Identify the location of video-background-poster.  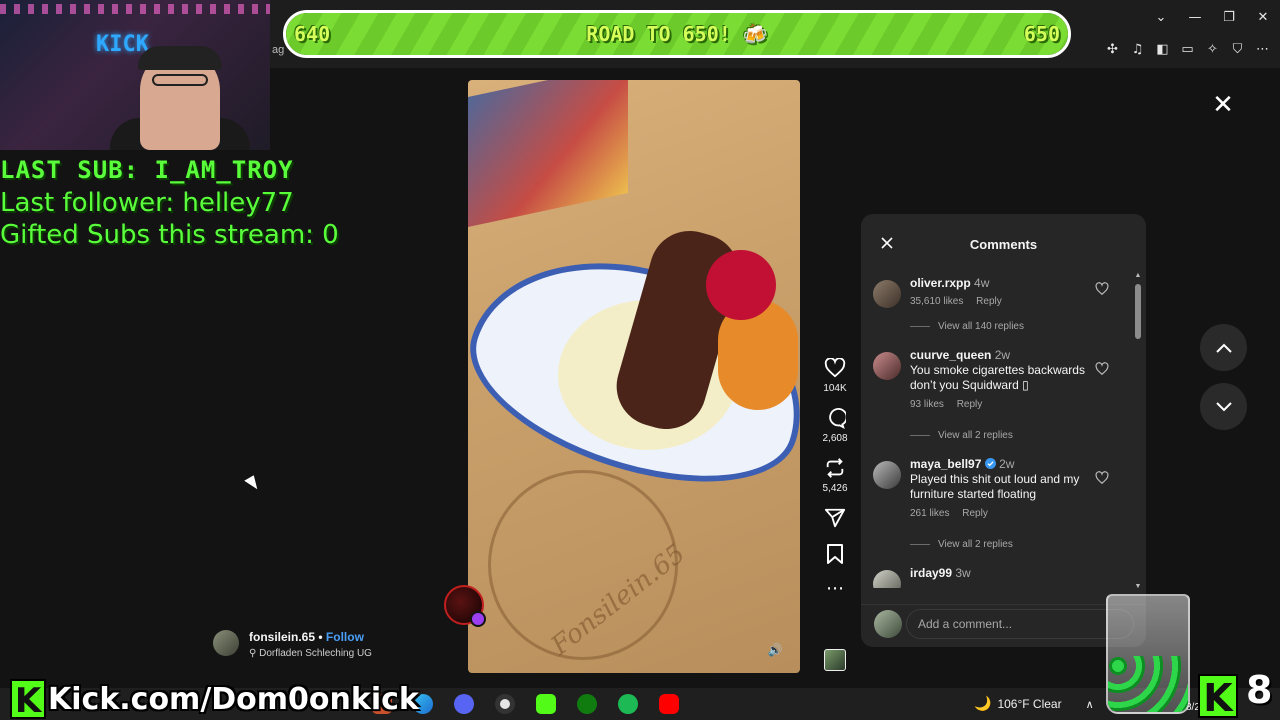
(548, 154).